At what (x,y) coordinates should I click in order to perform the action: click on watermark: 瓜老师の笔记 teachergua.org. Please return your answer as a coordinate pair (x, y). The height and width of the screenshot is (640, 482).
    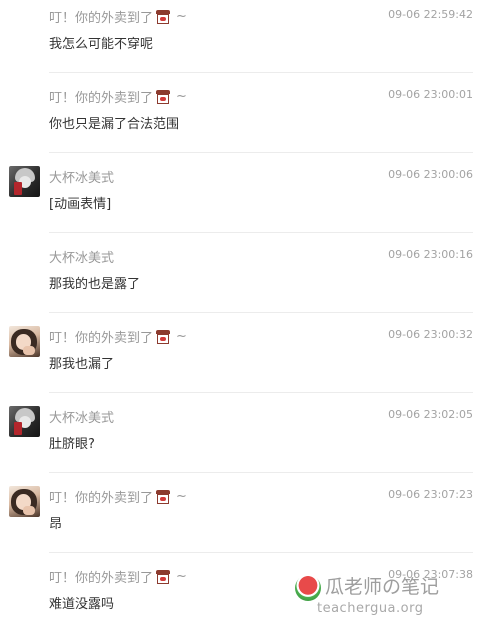
    Looking at the image, I should click on (385, 596).